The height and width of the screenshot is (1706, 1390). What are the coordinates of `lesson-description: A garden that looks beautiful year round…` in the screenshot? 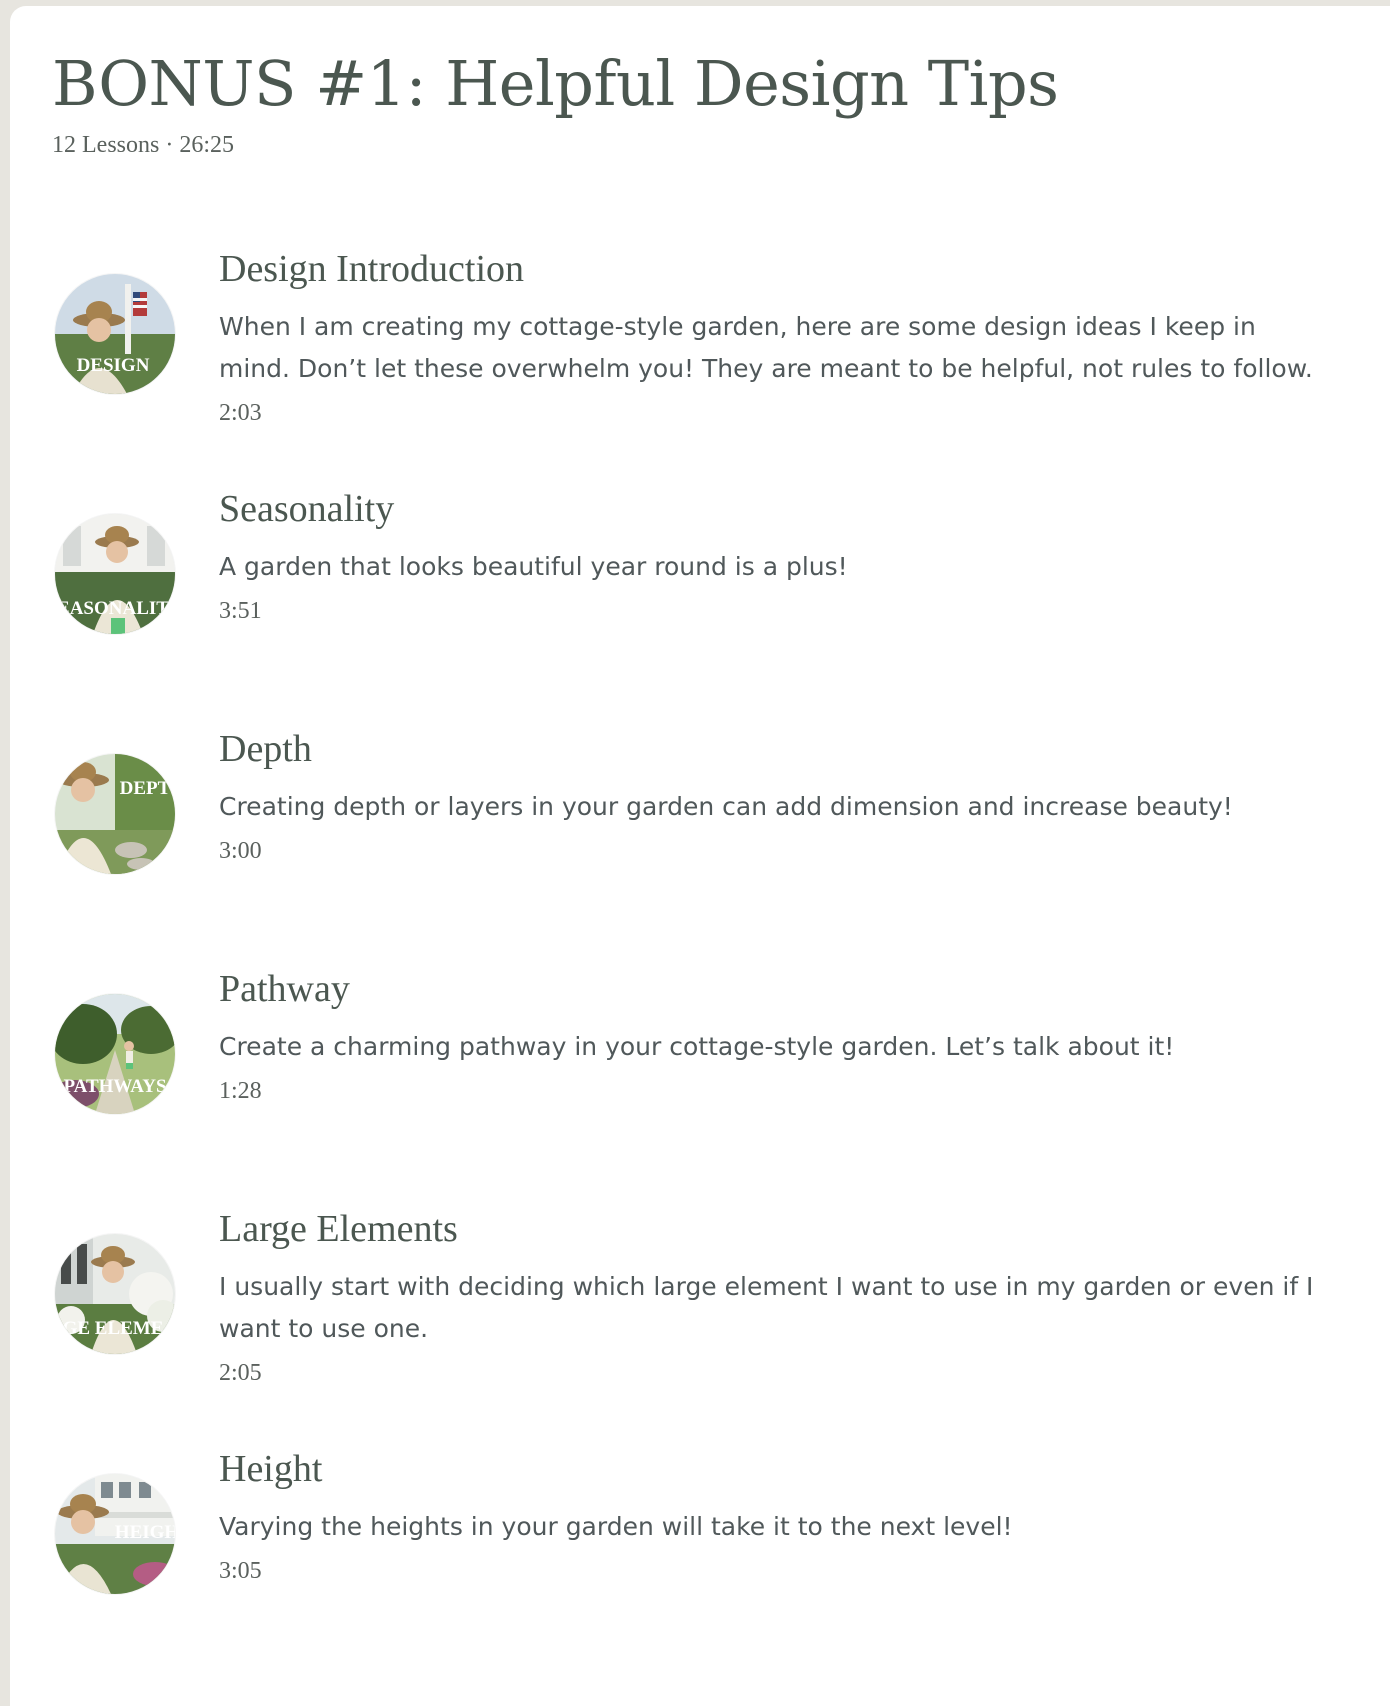 It's located at (533, 566).